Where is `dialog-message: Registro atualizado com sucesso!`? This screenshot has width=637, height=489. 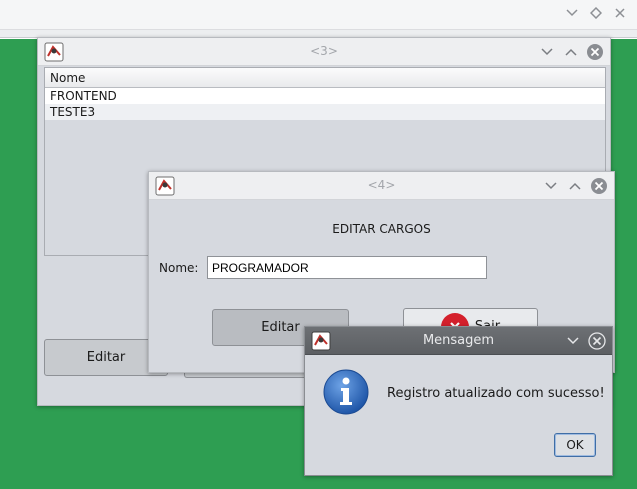 dialog-message: Registro atualizado com sucesso! is located at coordinates (496, 393).